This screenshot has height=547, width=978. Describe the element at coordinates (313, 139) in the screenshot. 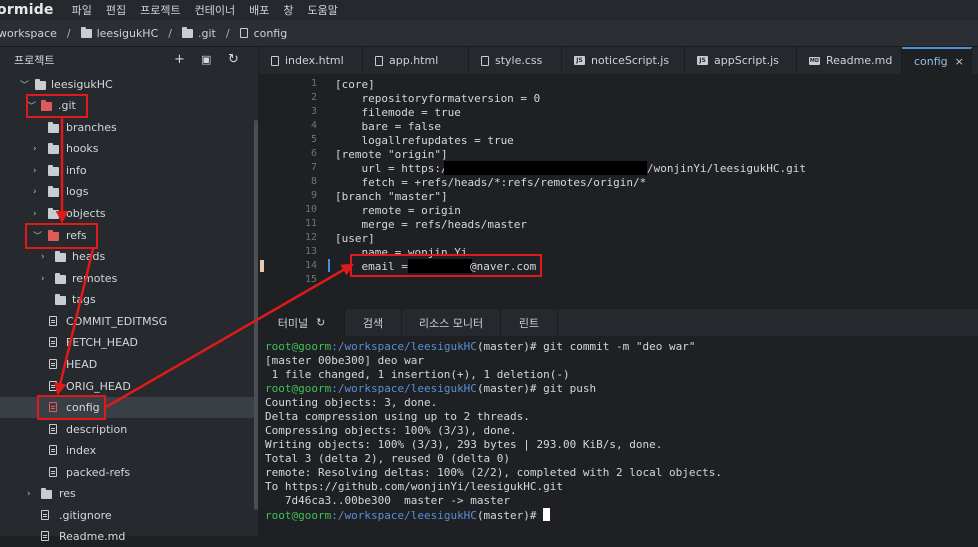

I see `line-number: 5` at that location.